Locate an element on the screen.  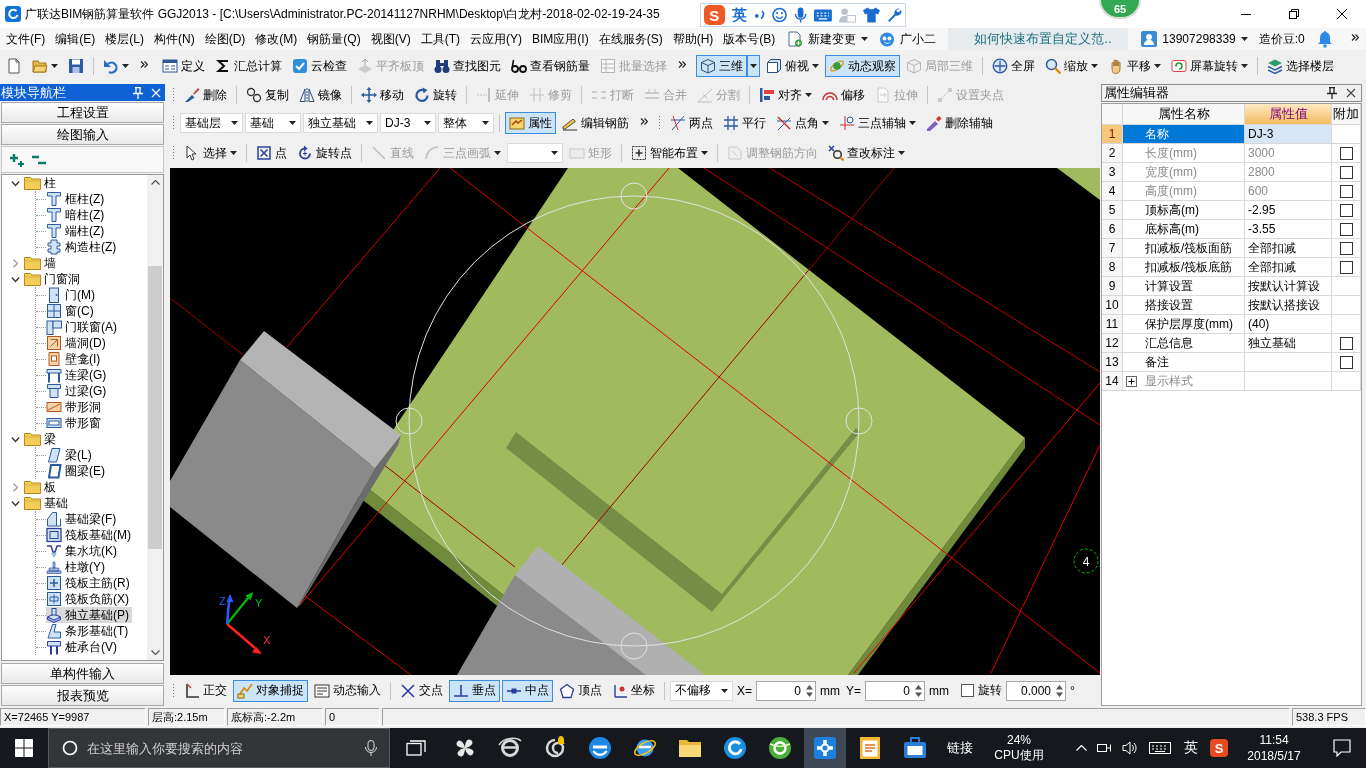
parallel-axis-button: 平行 is located at coordinates (744, 123).